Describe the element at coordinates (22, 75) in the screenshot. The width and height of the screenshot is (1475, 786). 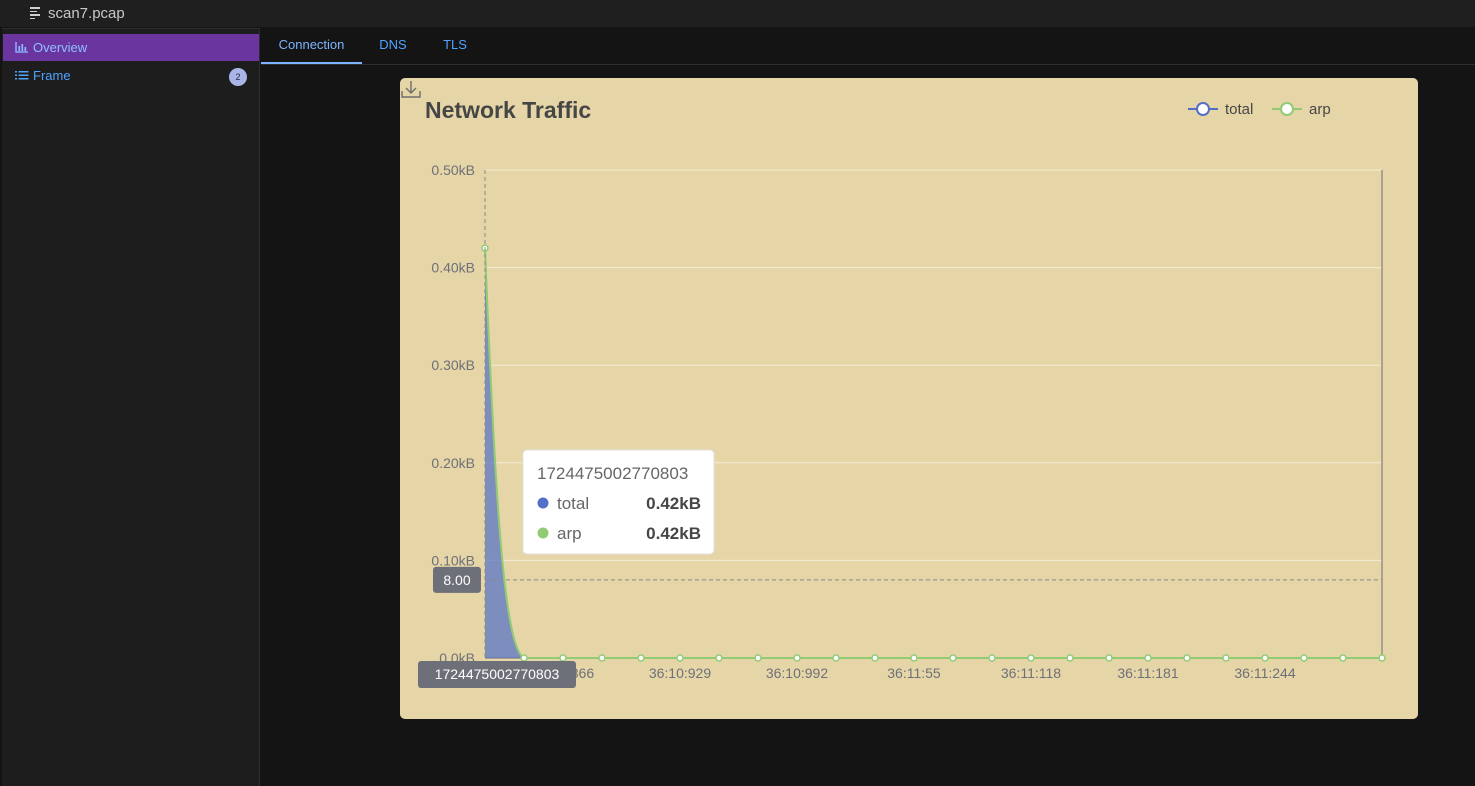
I see `list-icon` at that location.